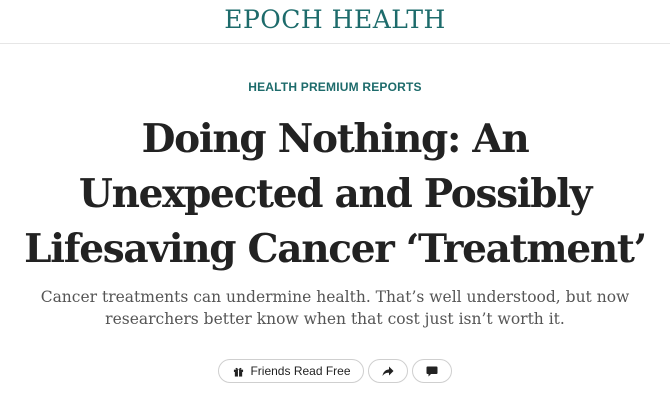  I want to click on comment-icon, so click(432, 371).